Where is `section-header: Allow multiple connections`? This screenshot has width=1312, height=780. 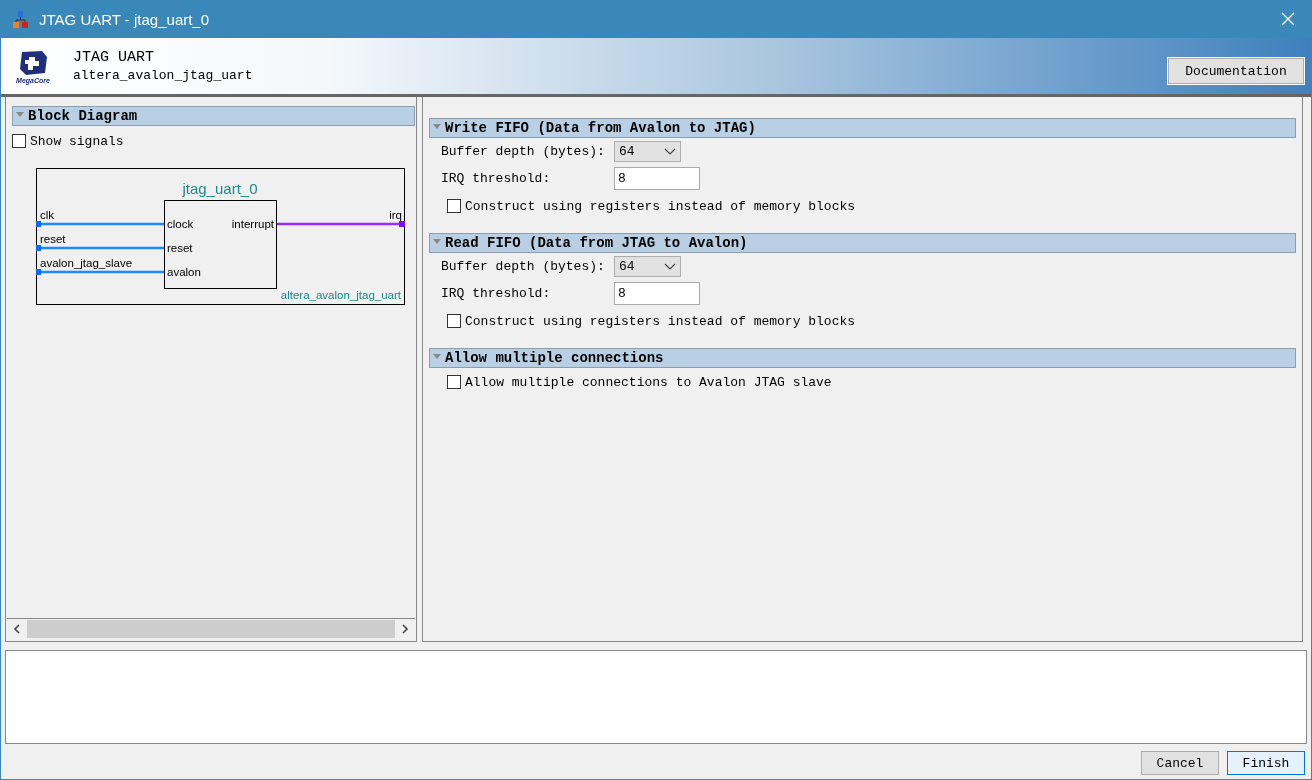 section-header: Allow multiple connections is located at coordinates (862, 358).